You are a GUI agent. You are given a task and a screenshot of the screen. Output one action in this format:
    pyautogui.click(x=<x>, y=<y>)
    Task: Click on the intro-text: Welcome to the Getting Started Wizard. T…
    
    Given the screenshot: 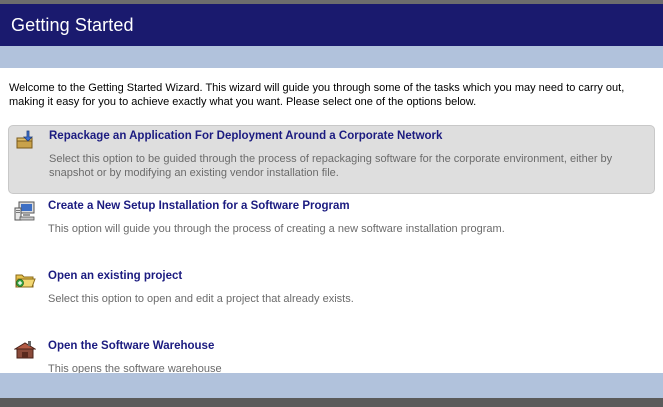 What is the action you would take?
    pyautogui.click(x=317, y=95)
    